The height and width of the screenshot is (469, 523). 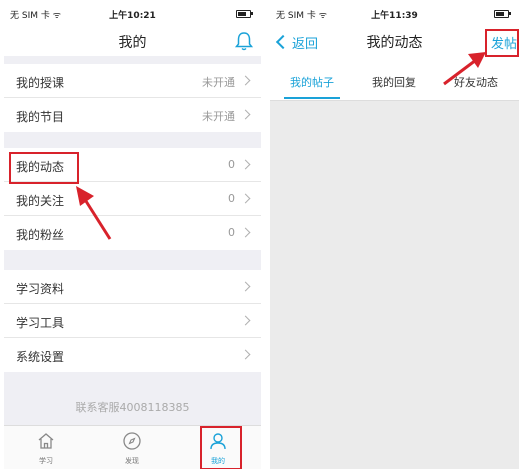 I want to click on row-label: 我的粉丝, so click(x=40, y=235).